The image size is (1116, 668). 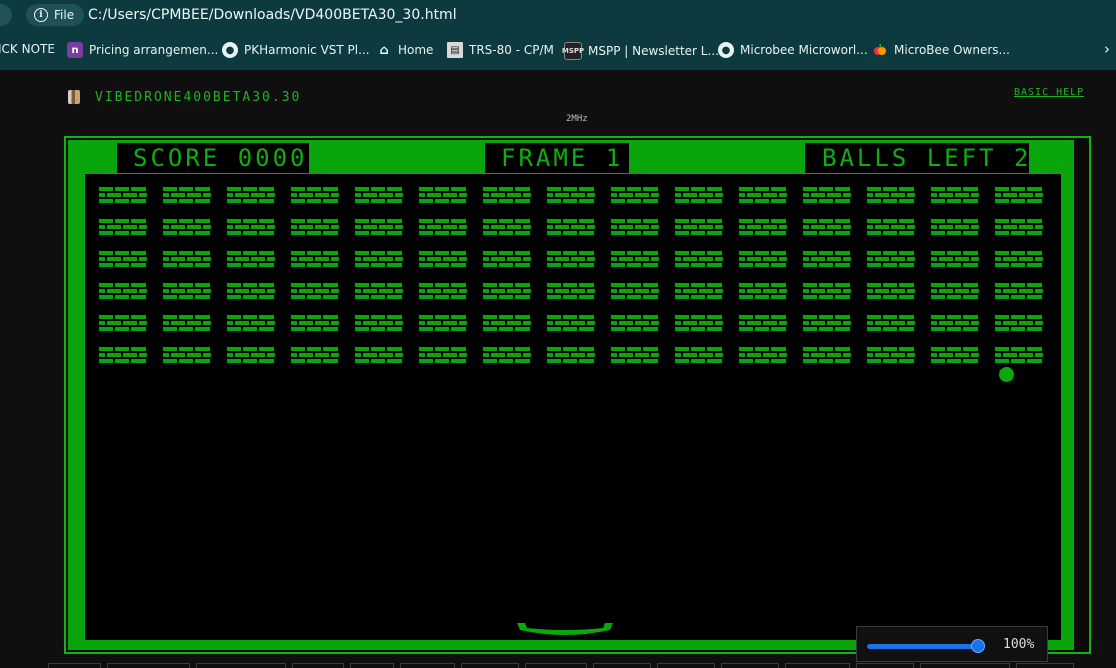 I want to click on bookmark-label: TRS-80 - CP/M, so click(x=511, y=50).